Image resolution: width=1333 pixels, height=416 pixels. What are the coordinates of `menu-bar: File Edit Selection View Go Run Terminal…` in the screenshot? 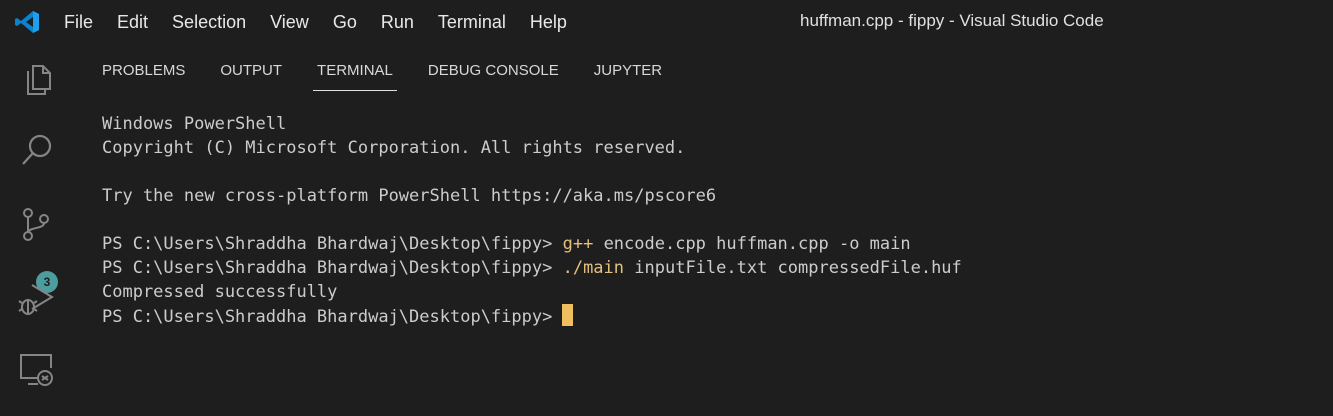 It's located at (327, 22).